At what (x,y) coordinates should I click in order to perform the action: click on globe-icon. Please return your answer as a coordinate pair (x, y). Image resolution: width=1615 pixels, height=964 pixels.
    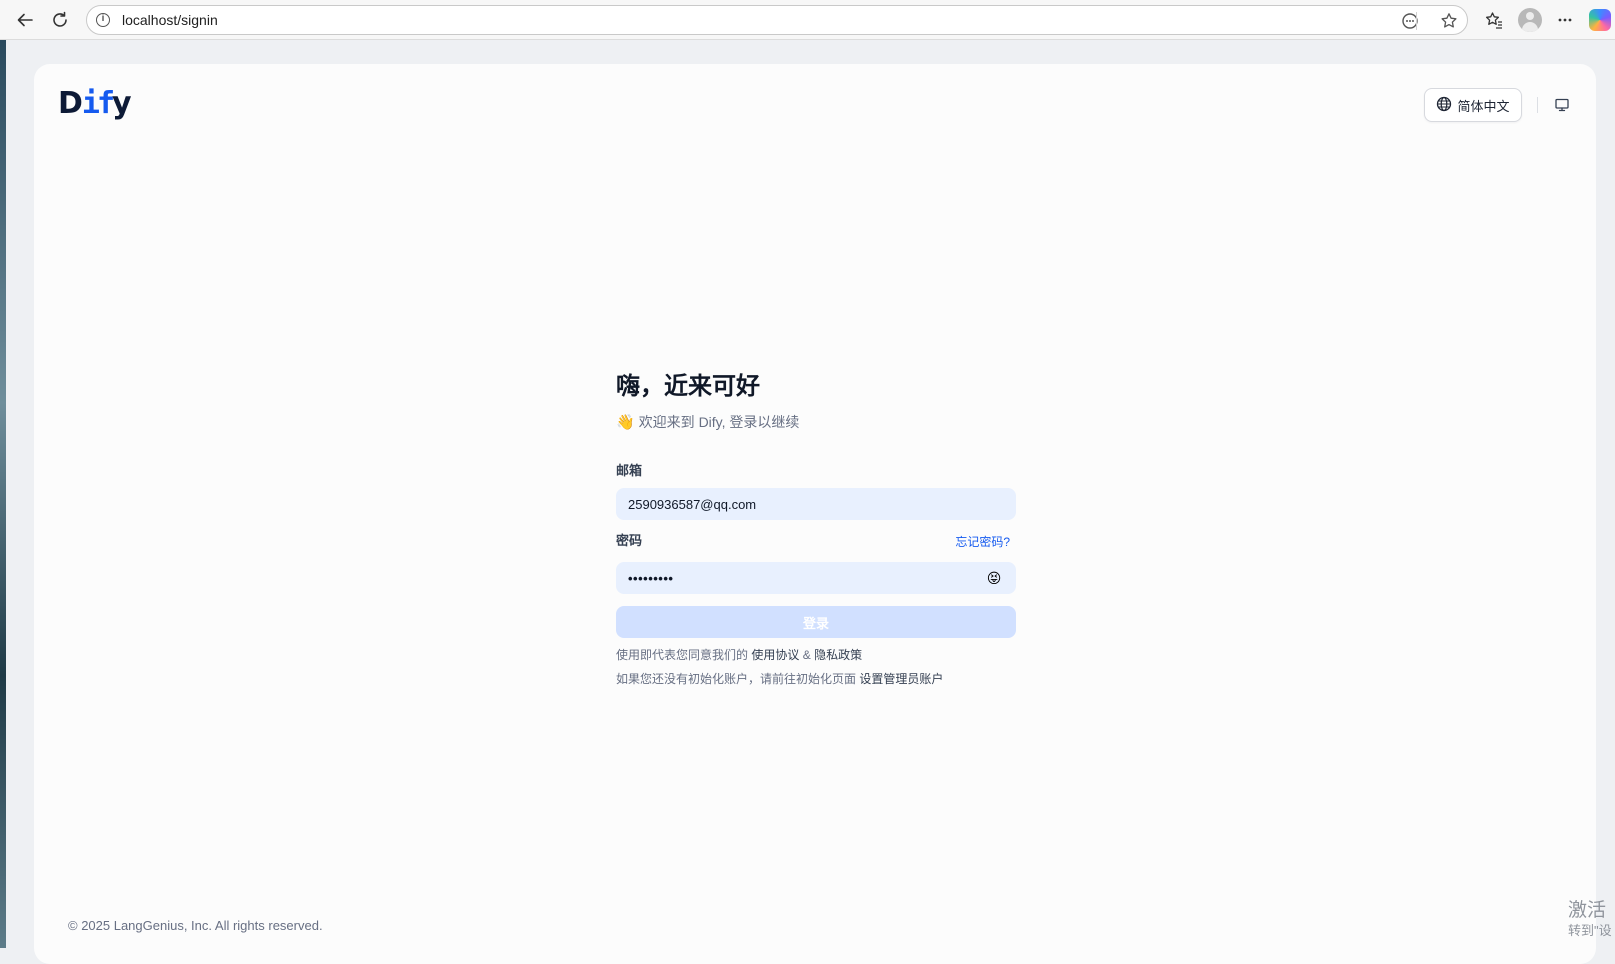
    Looking at the image, I should click on (1444, 105).